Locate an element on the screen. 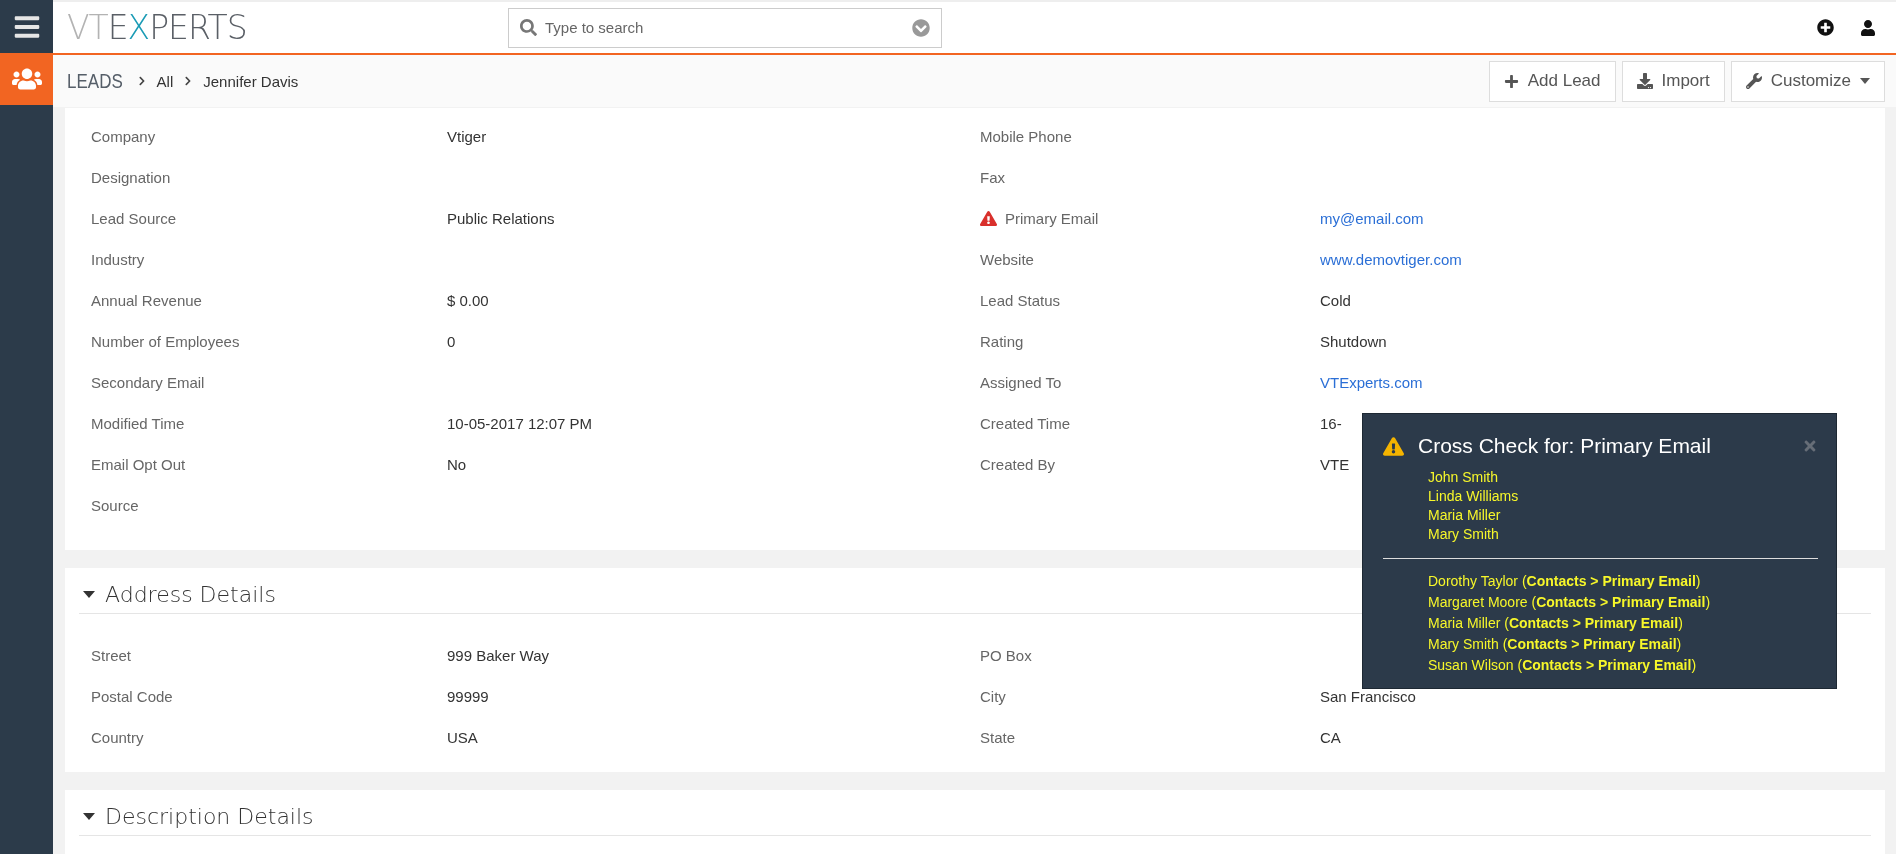 The height and width of the screenshot is (854, 1896). import-button: Import is located at coordinates (1673, 81).